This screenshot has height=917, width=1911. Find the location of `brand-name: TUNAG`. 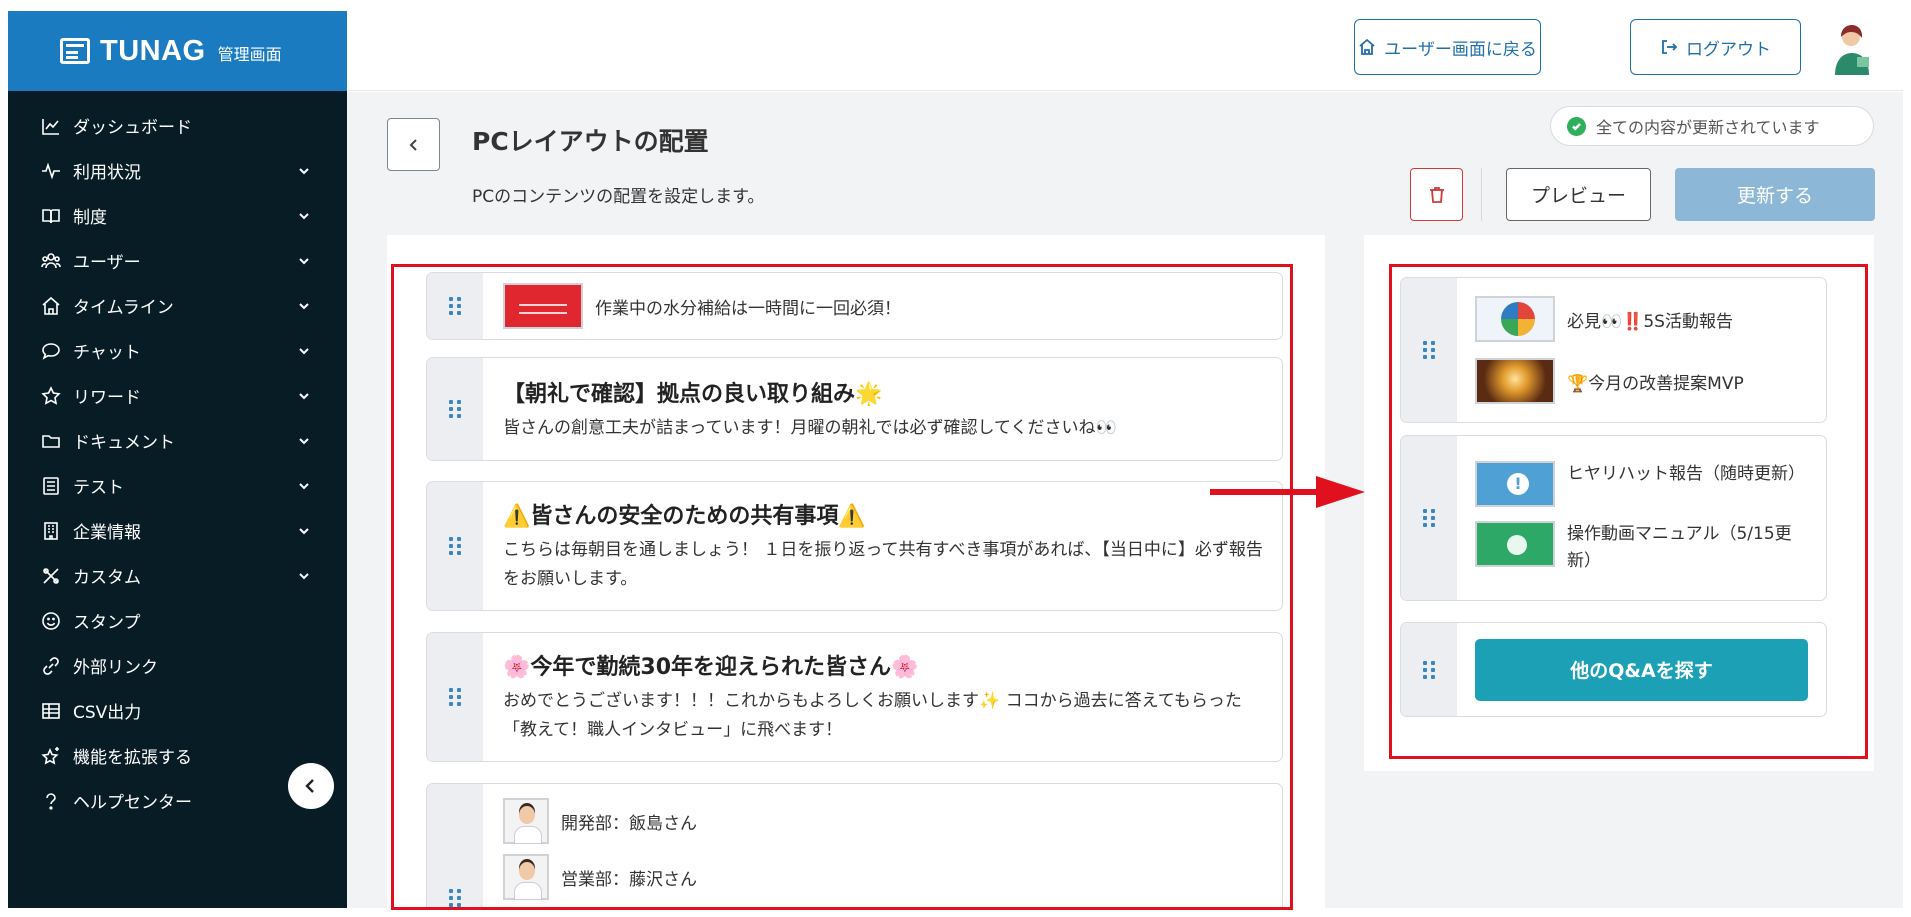

brand-name: TUNAG is located at coordinates (153, 50).